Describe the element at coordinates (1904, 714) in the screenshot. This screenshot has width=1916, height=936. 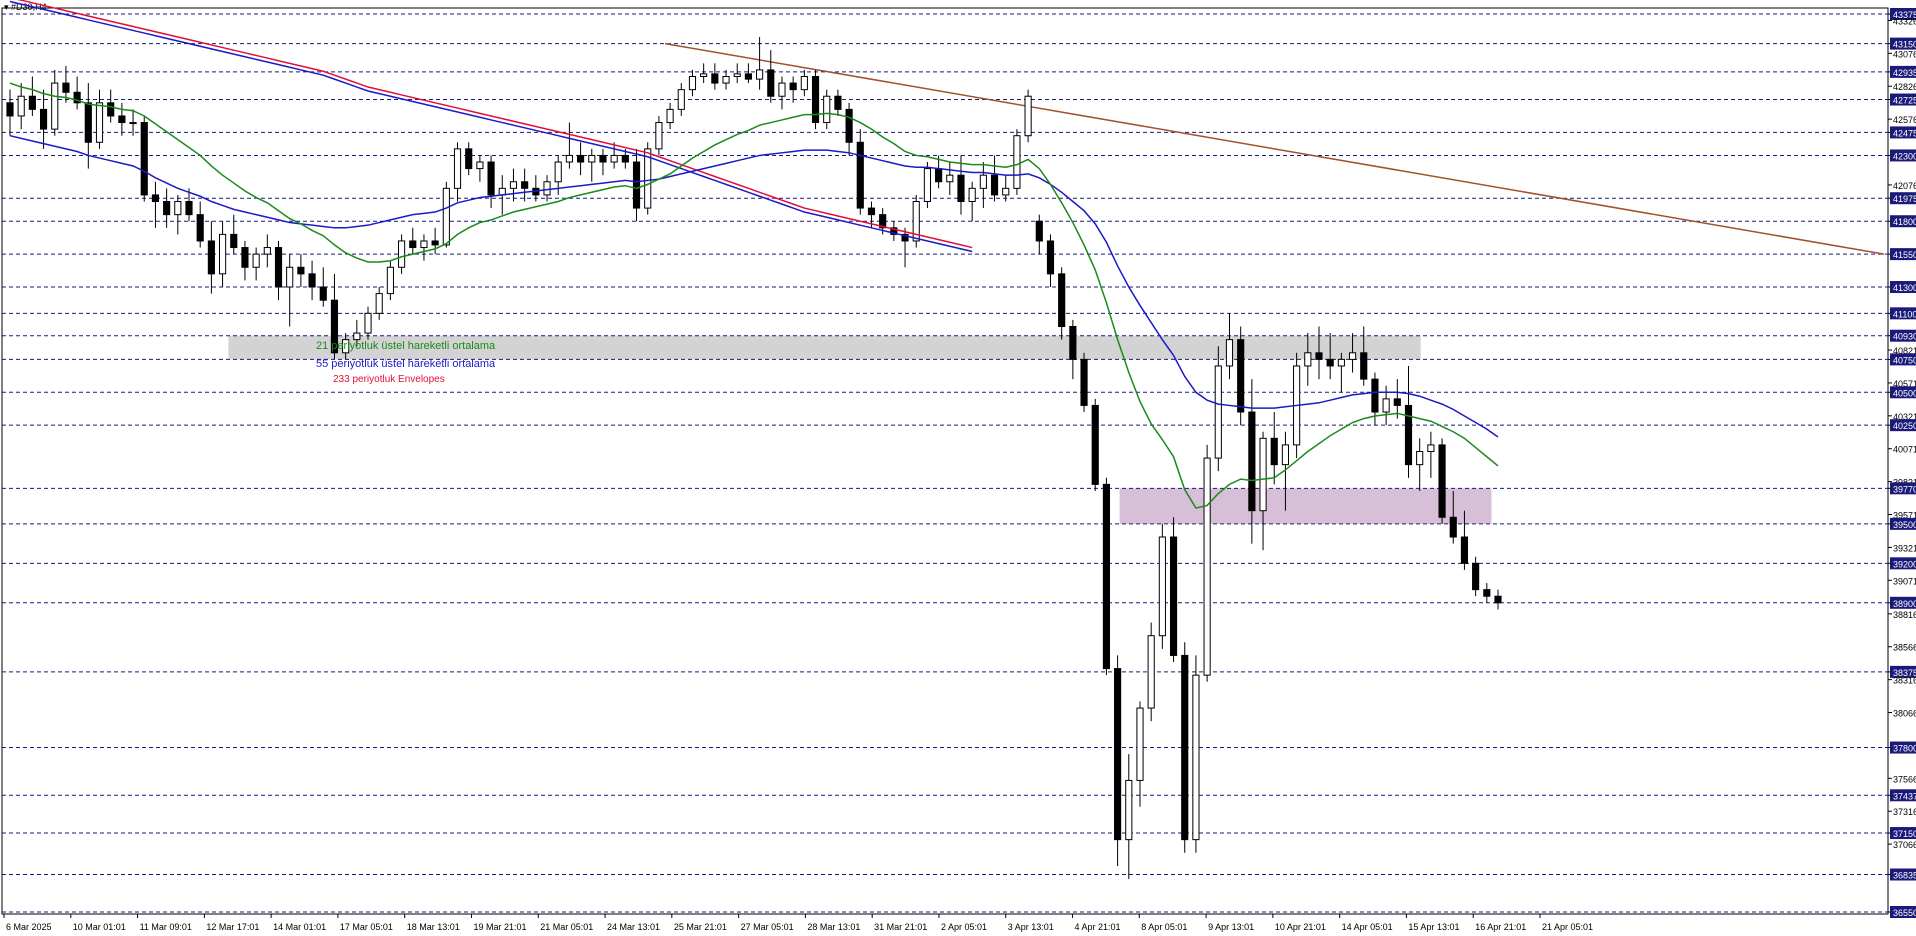
I see `y-tick-label: 38066` at that location.